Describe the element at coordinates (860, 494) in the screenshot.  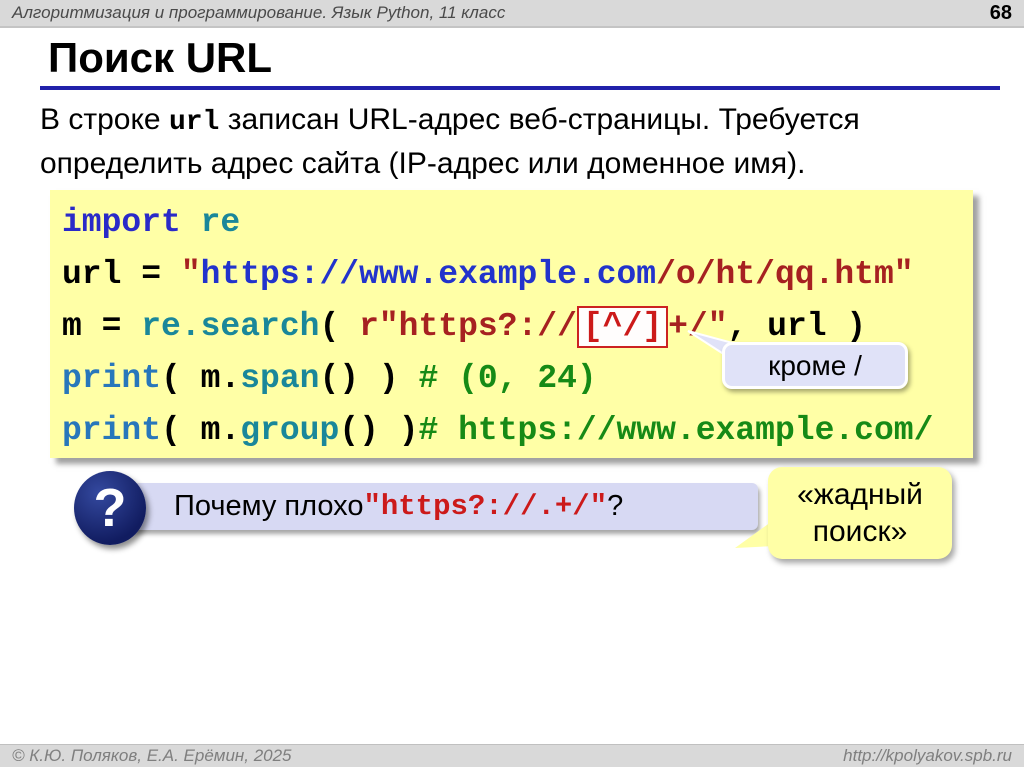
I see `callout-greedy-line1: «жадный` at that location.